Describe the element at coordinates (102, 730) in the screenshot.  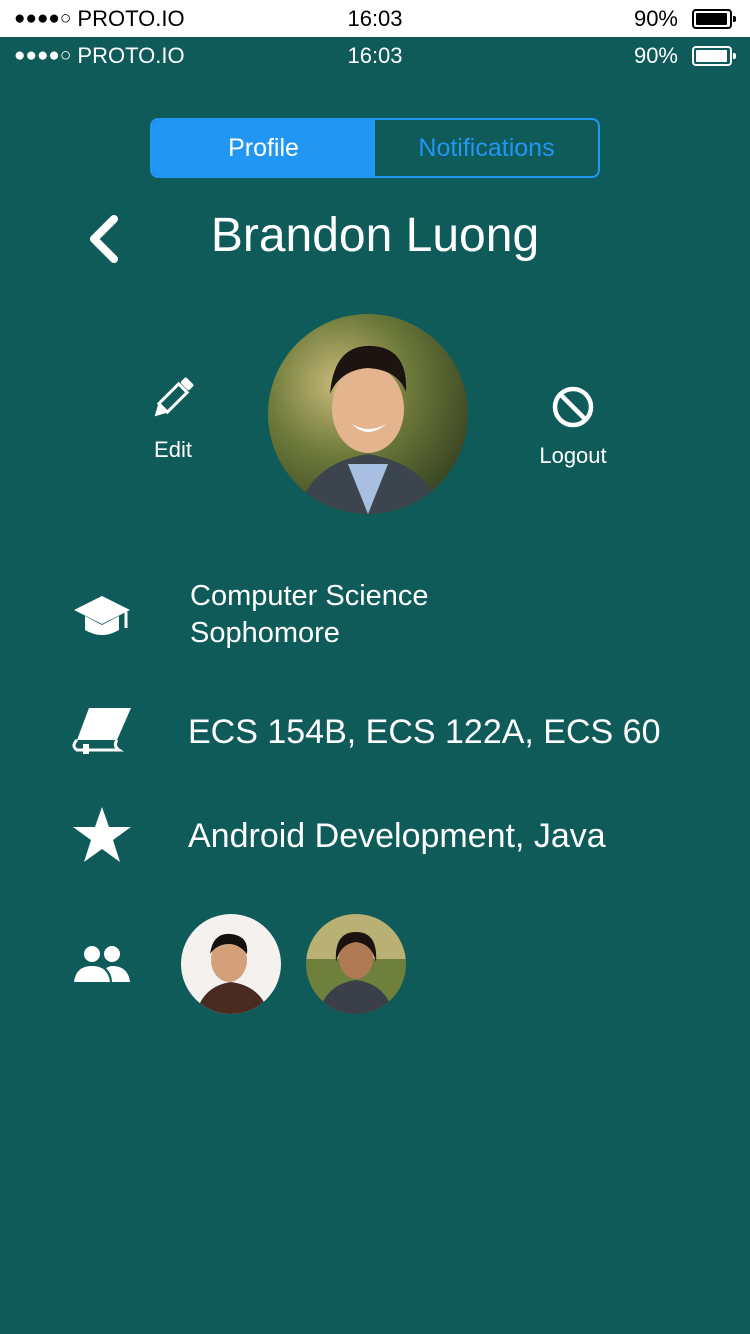
I see `book-icon` at that location.